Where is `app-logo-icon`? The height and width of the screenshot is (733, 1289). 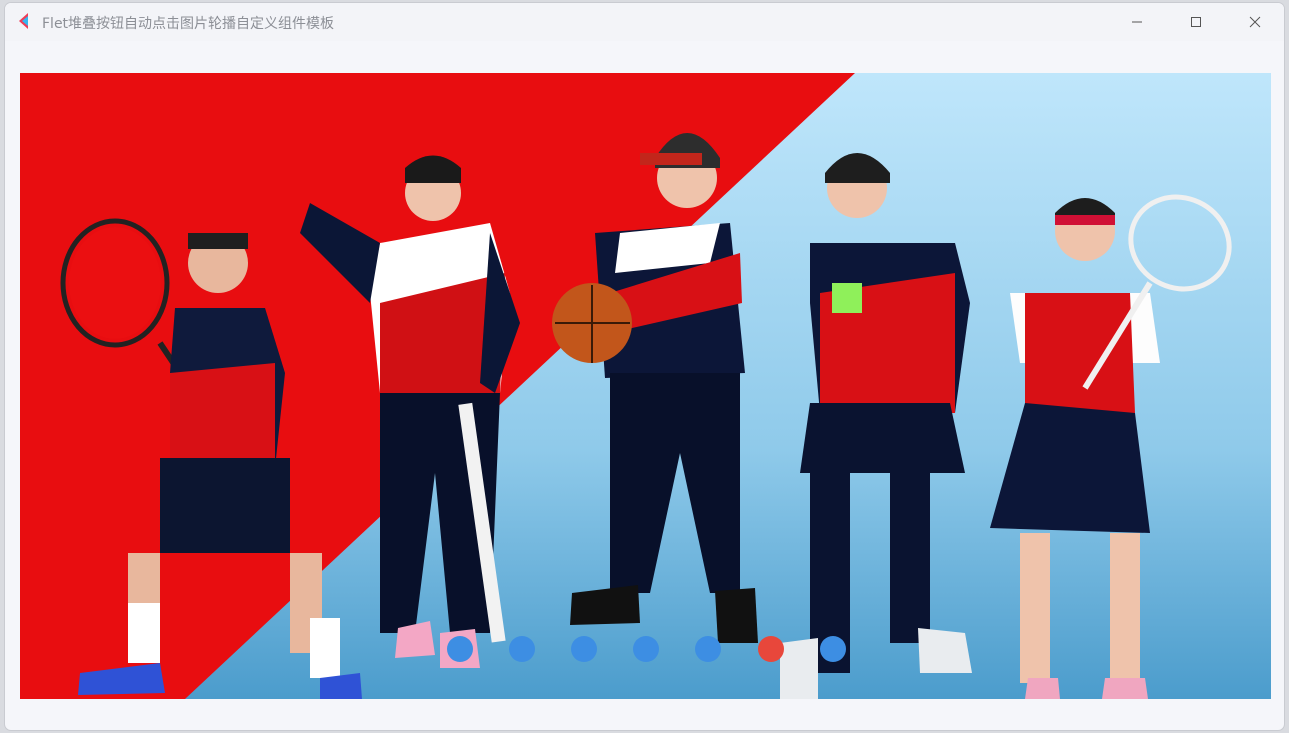 app-logo-icon is located at coordinates (25, 21).